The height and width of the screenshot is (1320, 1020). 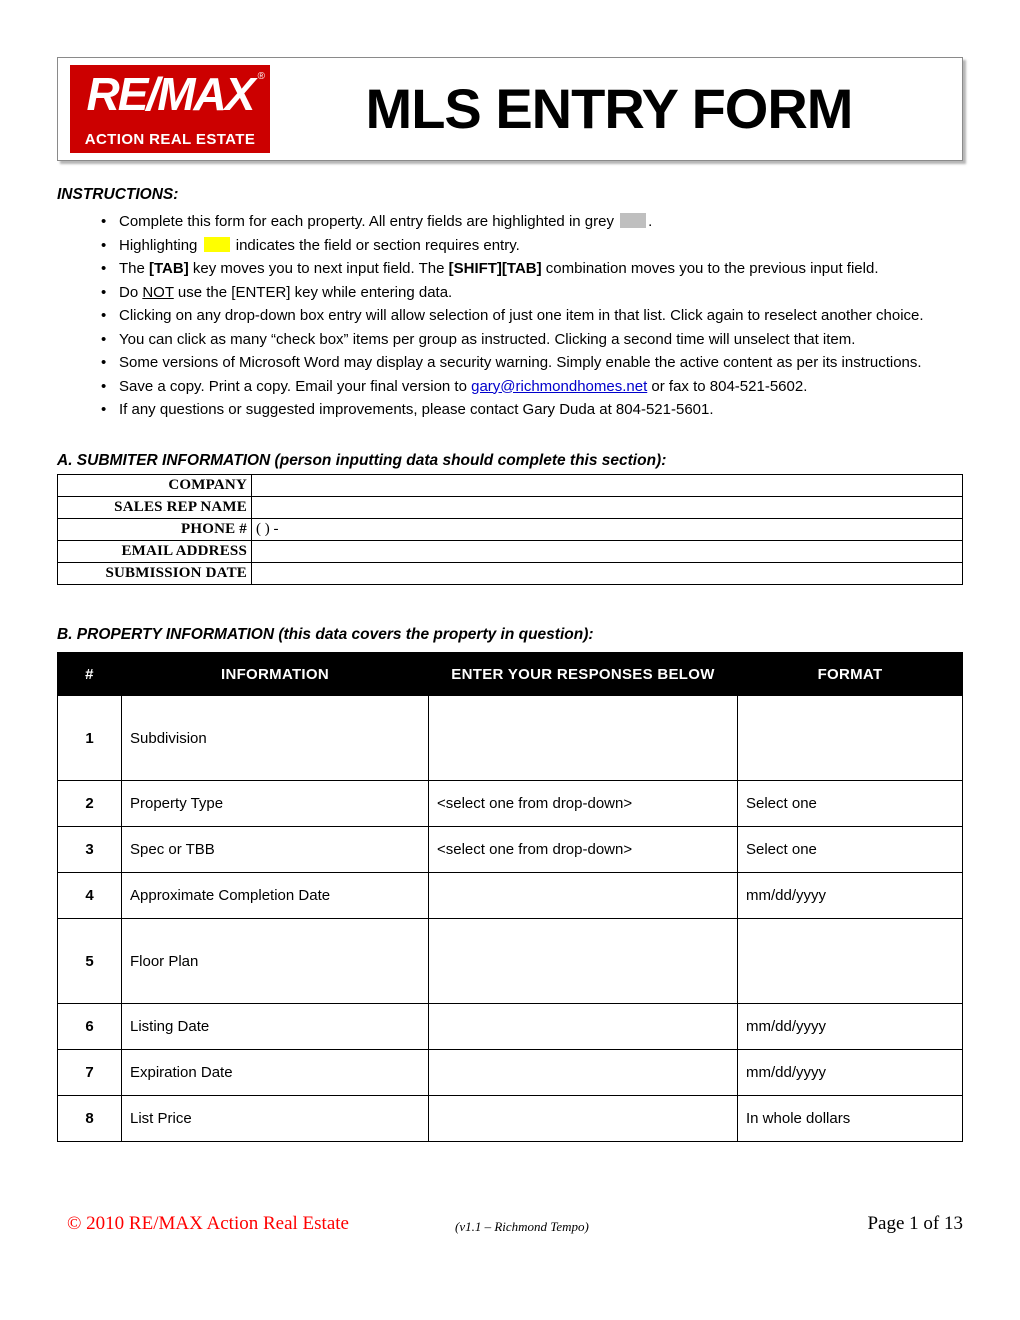 I want to click on row-information-label: Property Type, so click(x=275, y=803).